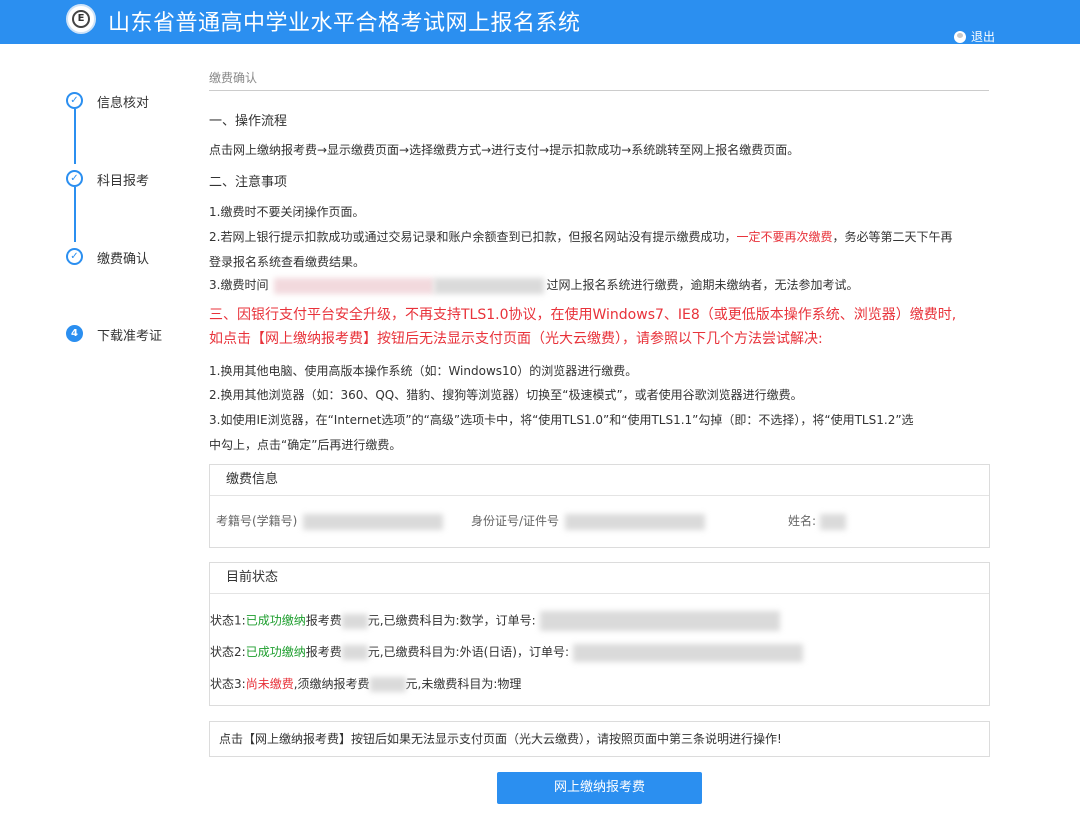  Describe the element at coordinates (983, 37) in the screenshot. I see `logout-label: 退出` at that location.